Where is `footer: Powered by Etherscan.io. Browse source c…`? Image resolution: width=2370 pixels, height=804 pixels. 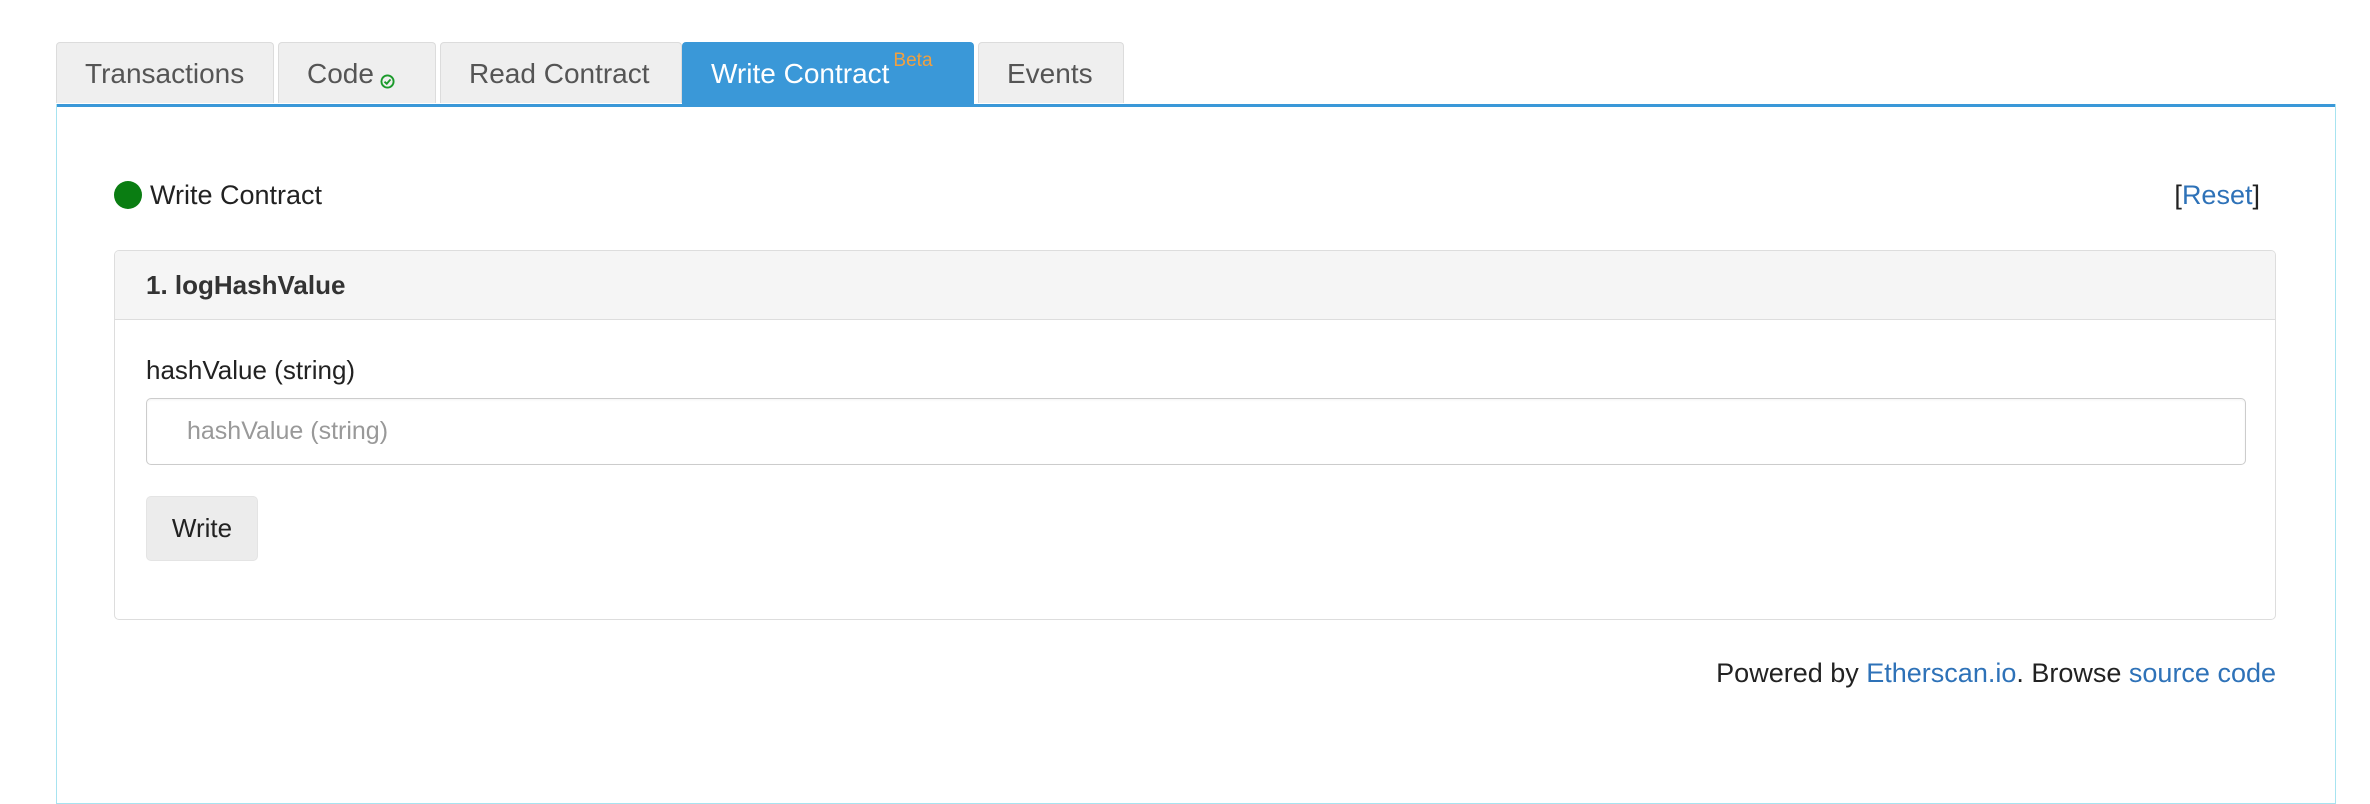 footer: Powered by Etherscan.io. Browse source c… is located at coordinates (1996, 673).